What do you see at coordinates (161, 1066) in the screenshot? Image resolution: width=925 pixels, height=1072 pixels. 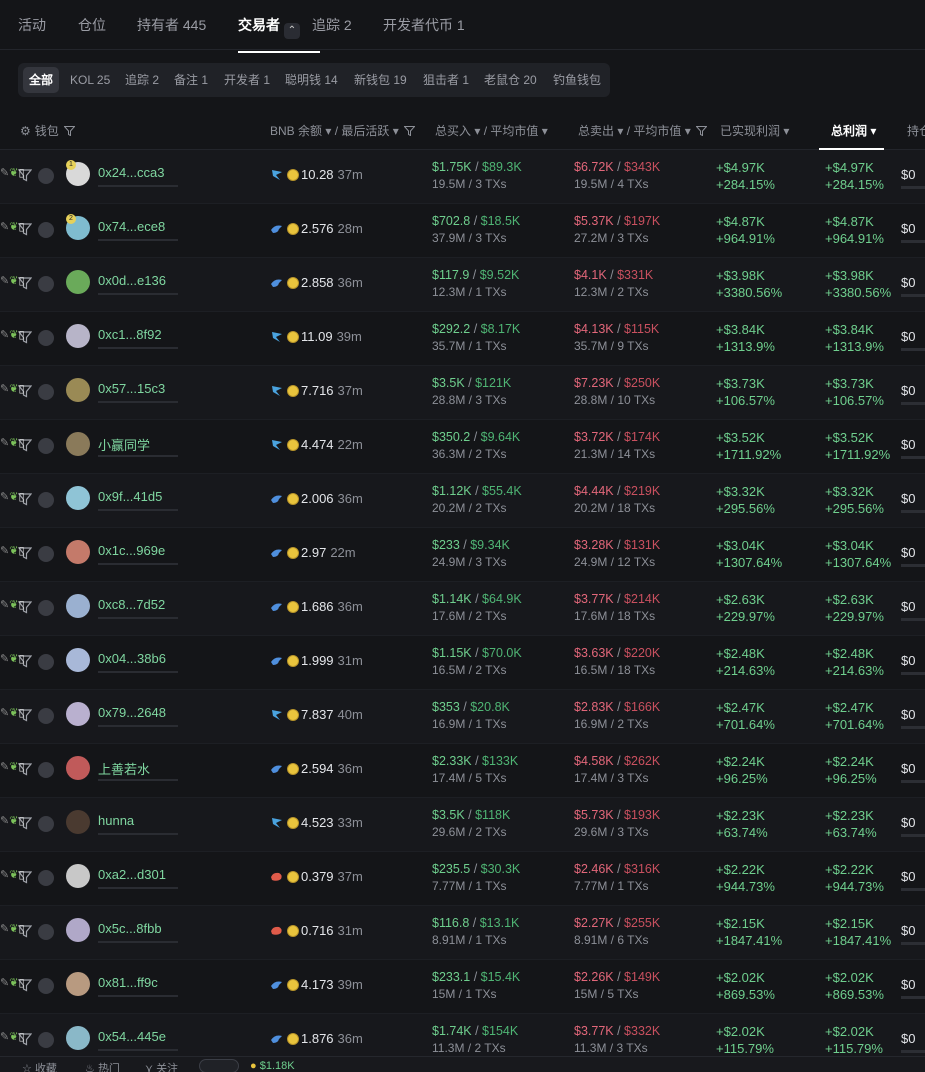 I see `follow-tab: ⋎ 关注` at bounding box center [161, 1066].